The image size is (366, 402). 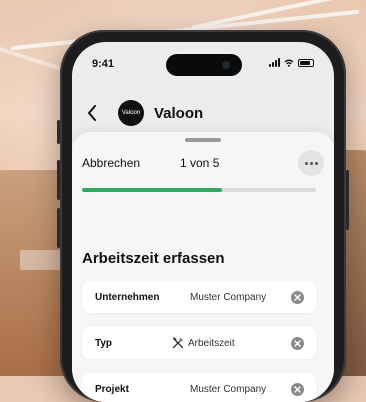 I want to click on step-indicator: 1 von 5, so click(x=200, y=163).